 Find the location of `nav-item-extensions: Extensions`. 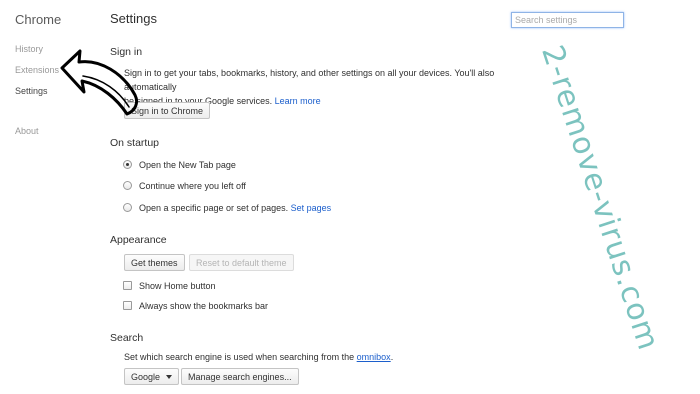

nav-item-extensions: Extensions is located at coordinates (37, 70).